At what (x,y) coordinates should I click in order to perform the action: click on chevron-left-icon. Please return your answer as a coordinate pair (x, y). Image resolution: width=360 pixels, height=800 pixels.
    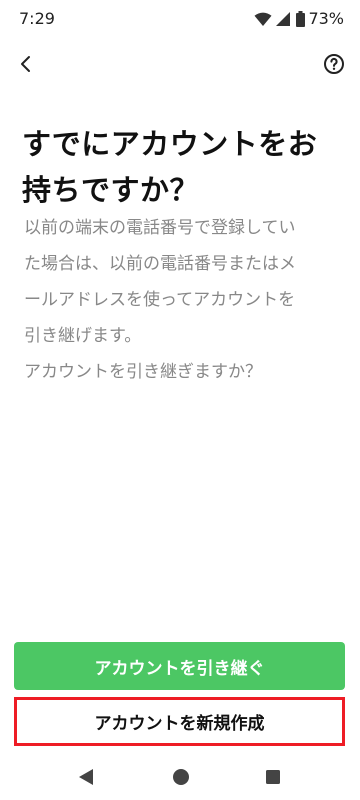
    Looking at the image, I should click on (25, 64).